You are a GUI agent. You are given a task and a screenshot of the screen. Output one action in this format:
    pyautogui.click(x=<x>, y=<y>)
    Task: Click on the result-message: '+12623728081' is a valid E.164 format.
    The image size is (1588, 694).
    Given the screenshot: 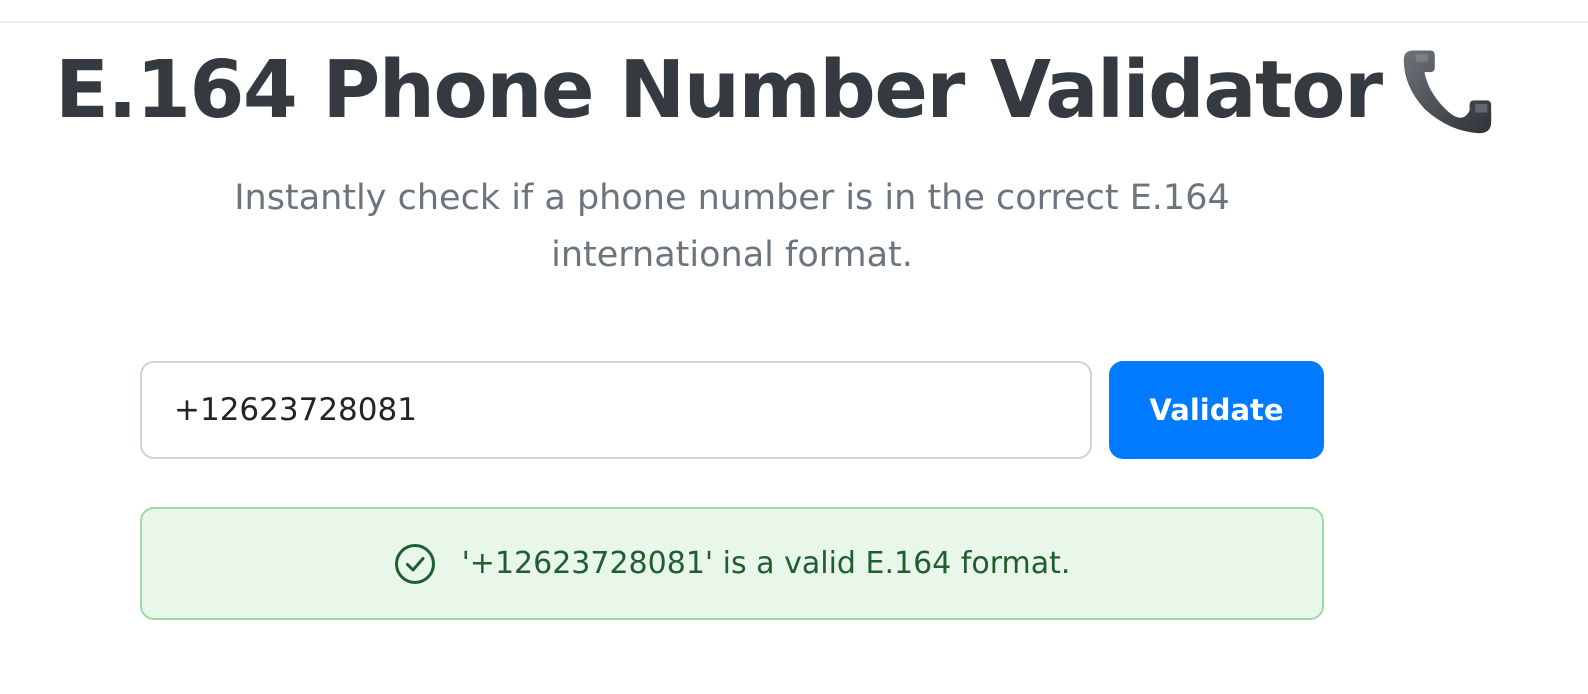 What is the action you would take?
    pyautogui.click(x=766, y=563)
    